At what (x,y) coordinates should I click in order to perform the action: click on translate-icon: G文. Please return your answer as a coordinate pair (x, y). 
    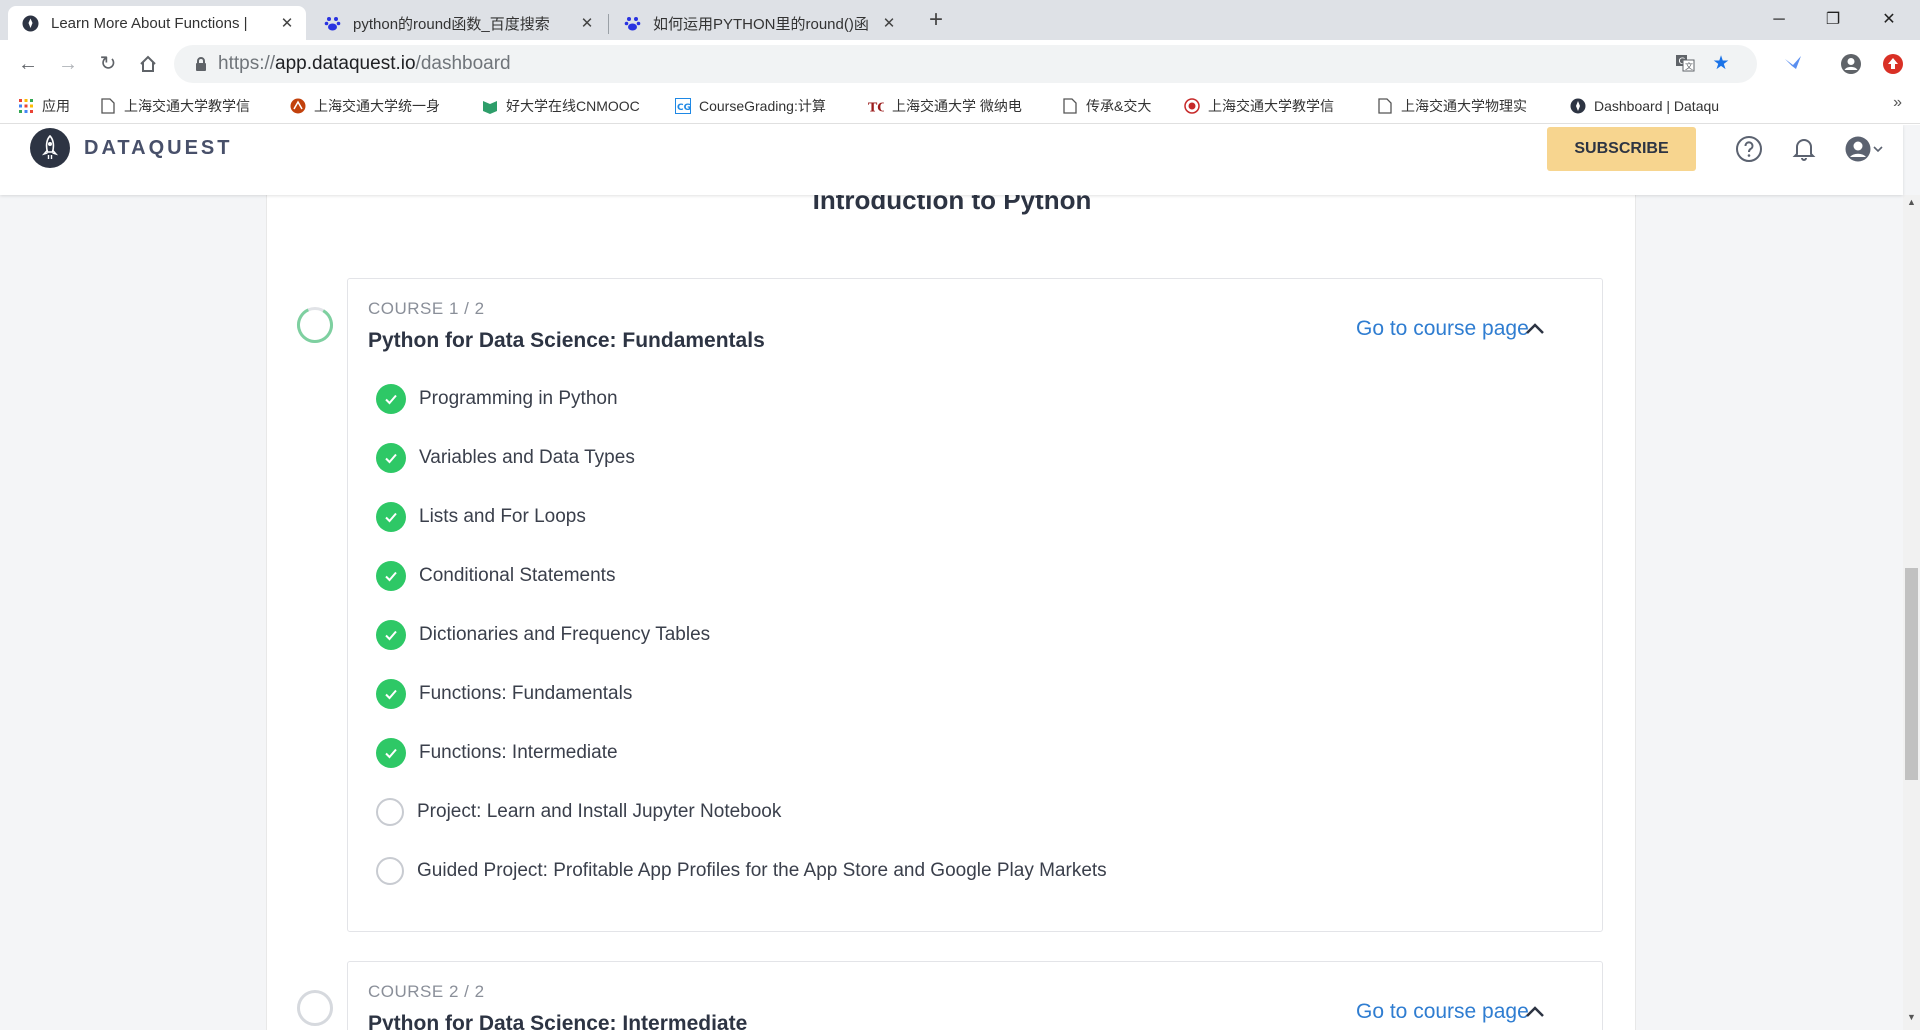
    Looking at the image, I should click on (1685, 64).